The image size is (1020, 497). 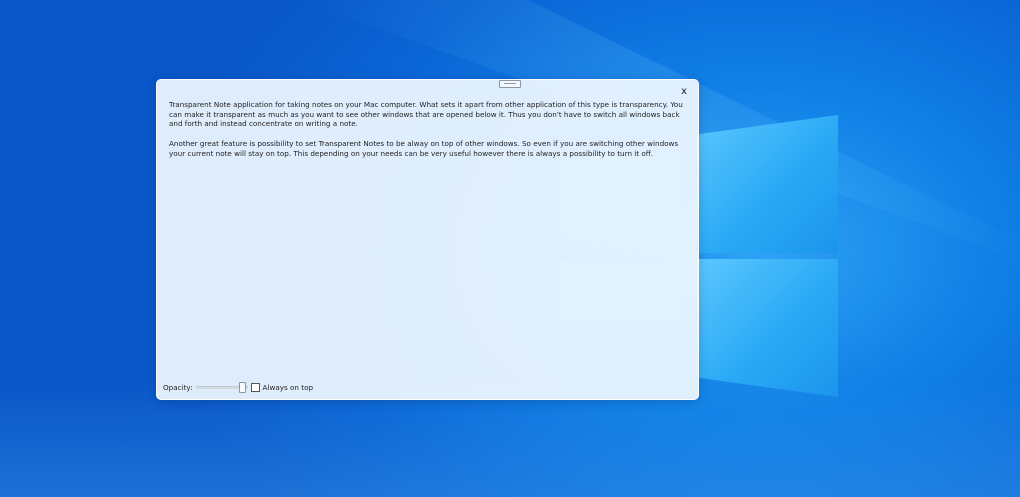 What do you see at coordinates (767, 184) in the screenshot?
I see `windows-logo-pane-top-right` at bounding box center [767, 184].